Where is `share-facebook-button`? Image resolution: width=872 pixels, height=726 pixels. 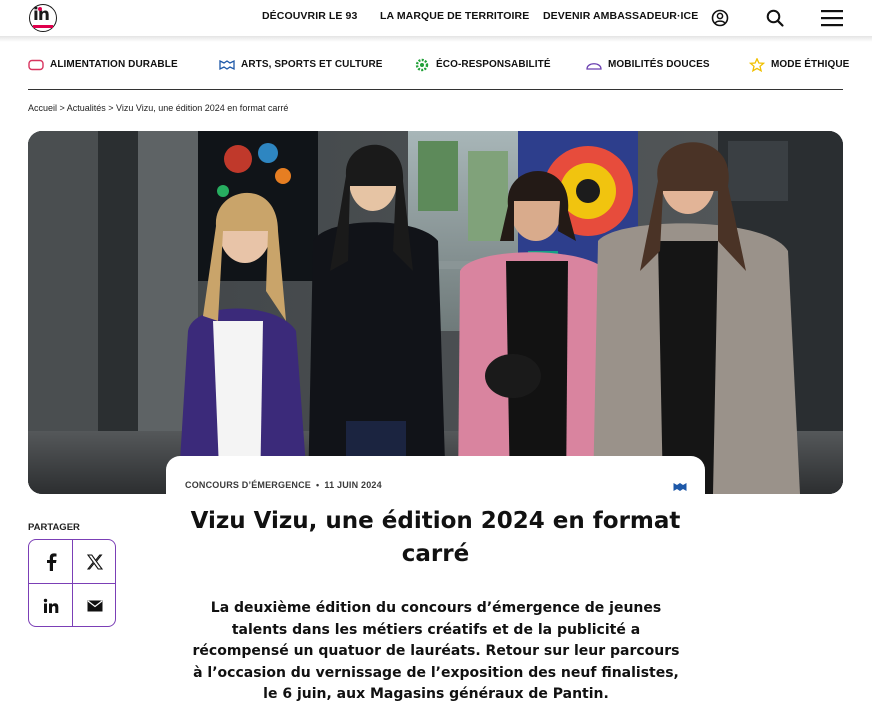 share-facebook-button is located at coordinates (50, 561).